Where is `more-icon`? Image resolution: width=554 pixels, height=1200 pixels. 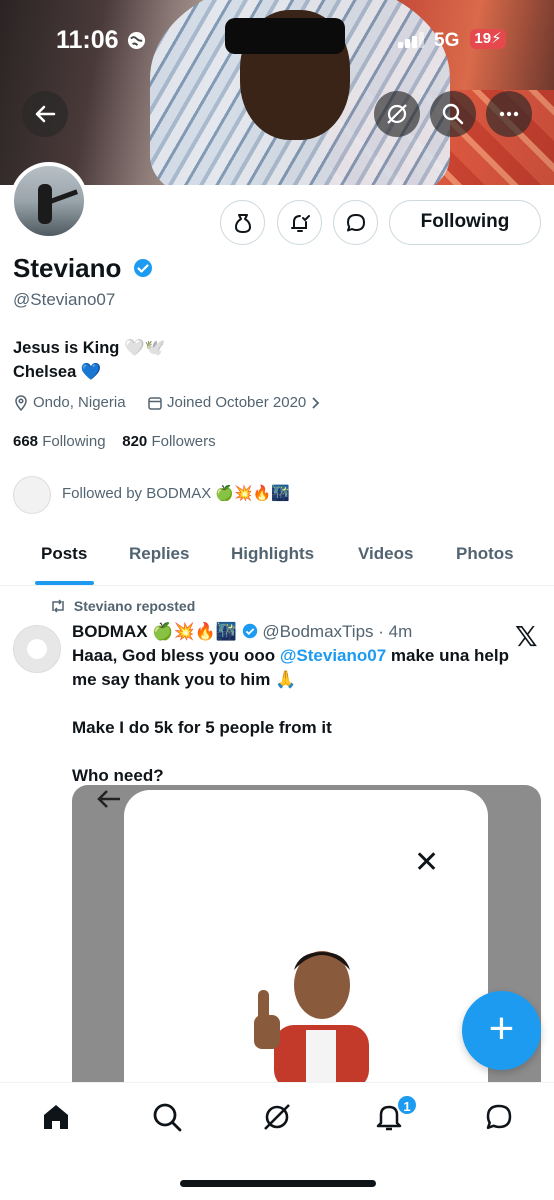 more-icon is located at coordinates (509, 114).